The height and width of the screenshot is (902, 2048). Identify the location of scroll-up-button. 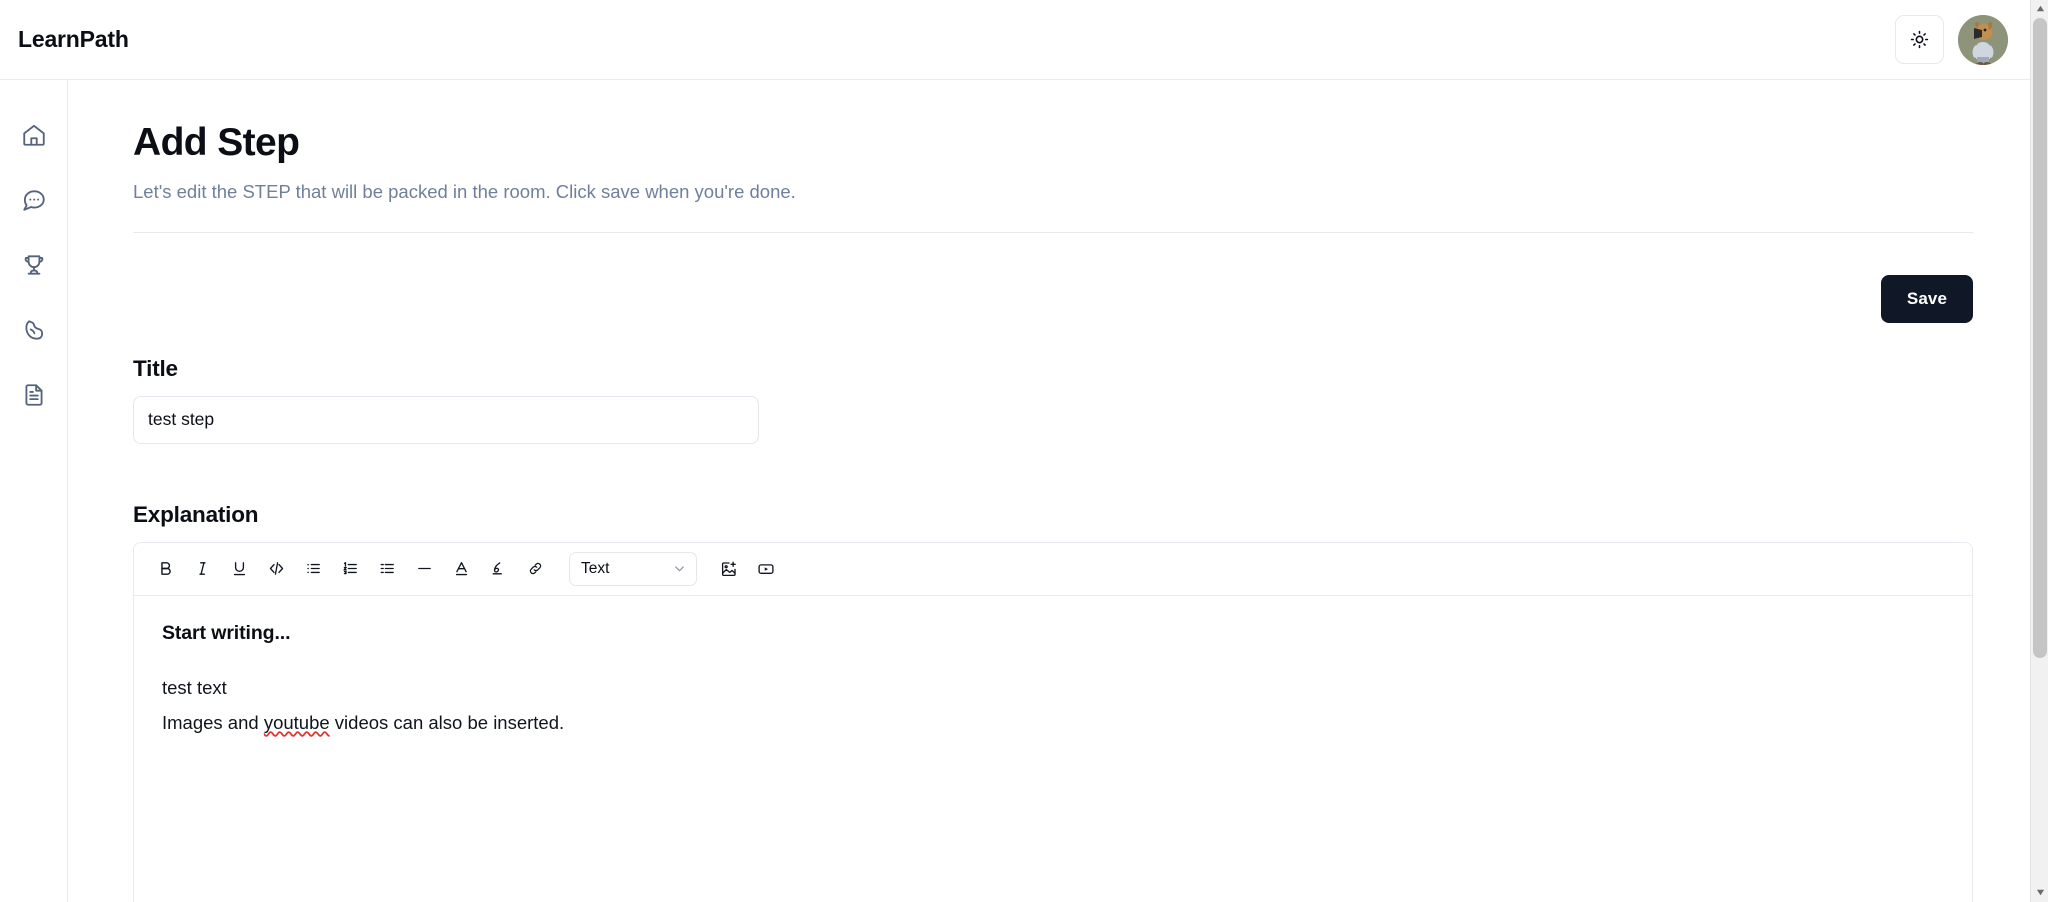
(2039, 9).